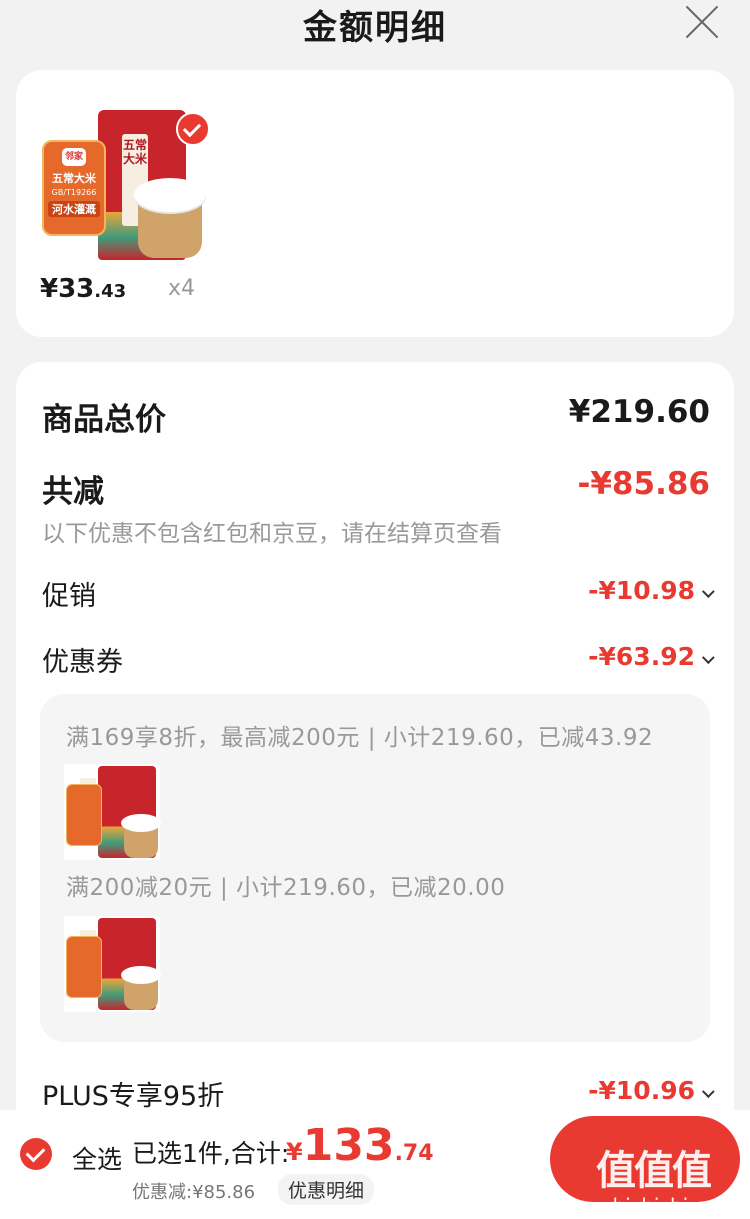 The height and width of the screenshot is (1219, 750). I want to click on product-badge: 邻家 五常大米 GB/T19266 河水灌溉, so click(74, 188).